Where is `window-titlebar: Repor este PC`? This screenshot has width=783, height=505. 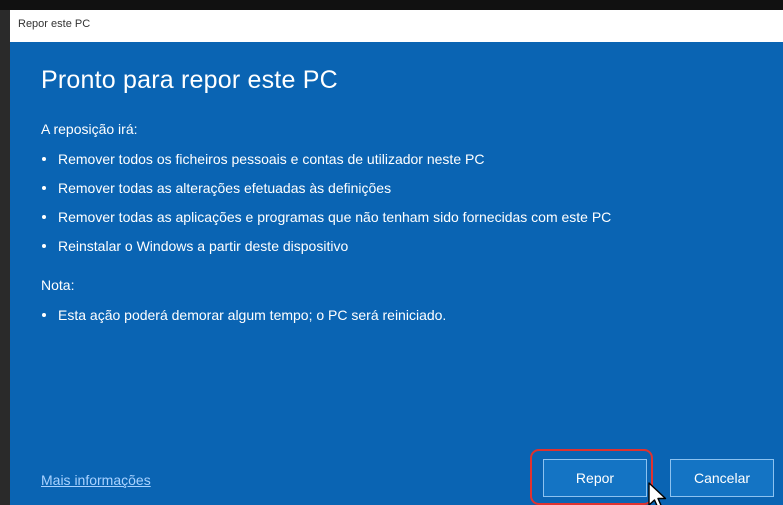 window-titlebar: Repor este PC is located at coordinates (396, 26).